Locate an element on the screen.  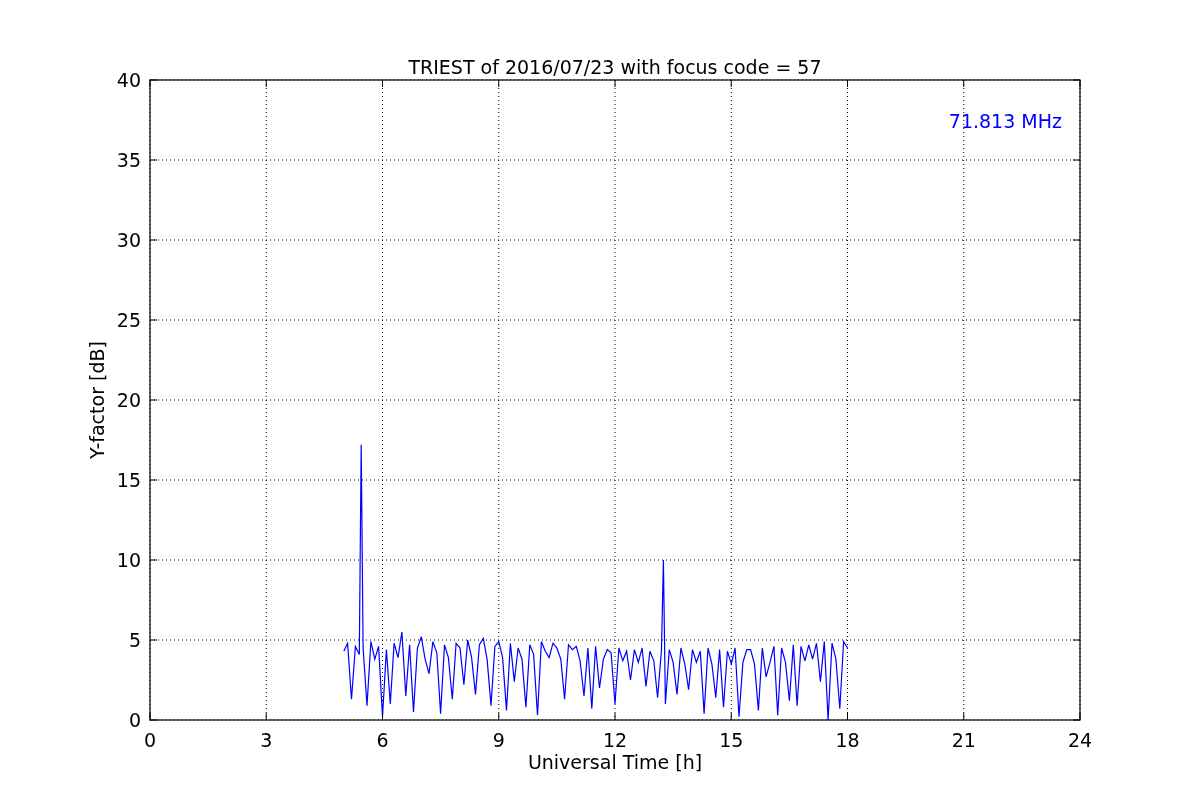
x-tick-label: 21 is located at coordinates (963, 740).